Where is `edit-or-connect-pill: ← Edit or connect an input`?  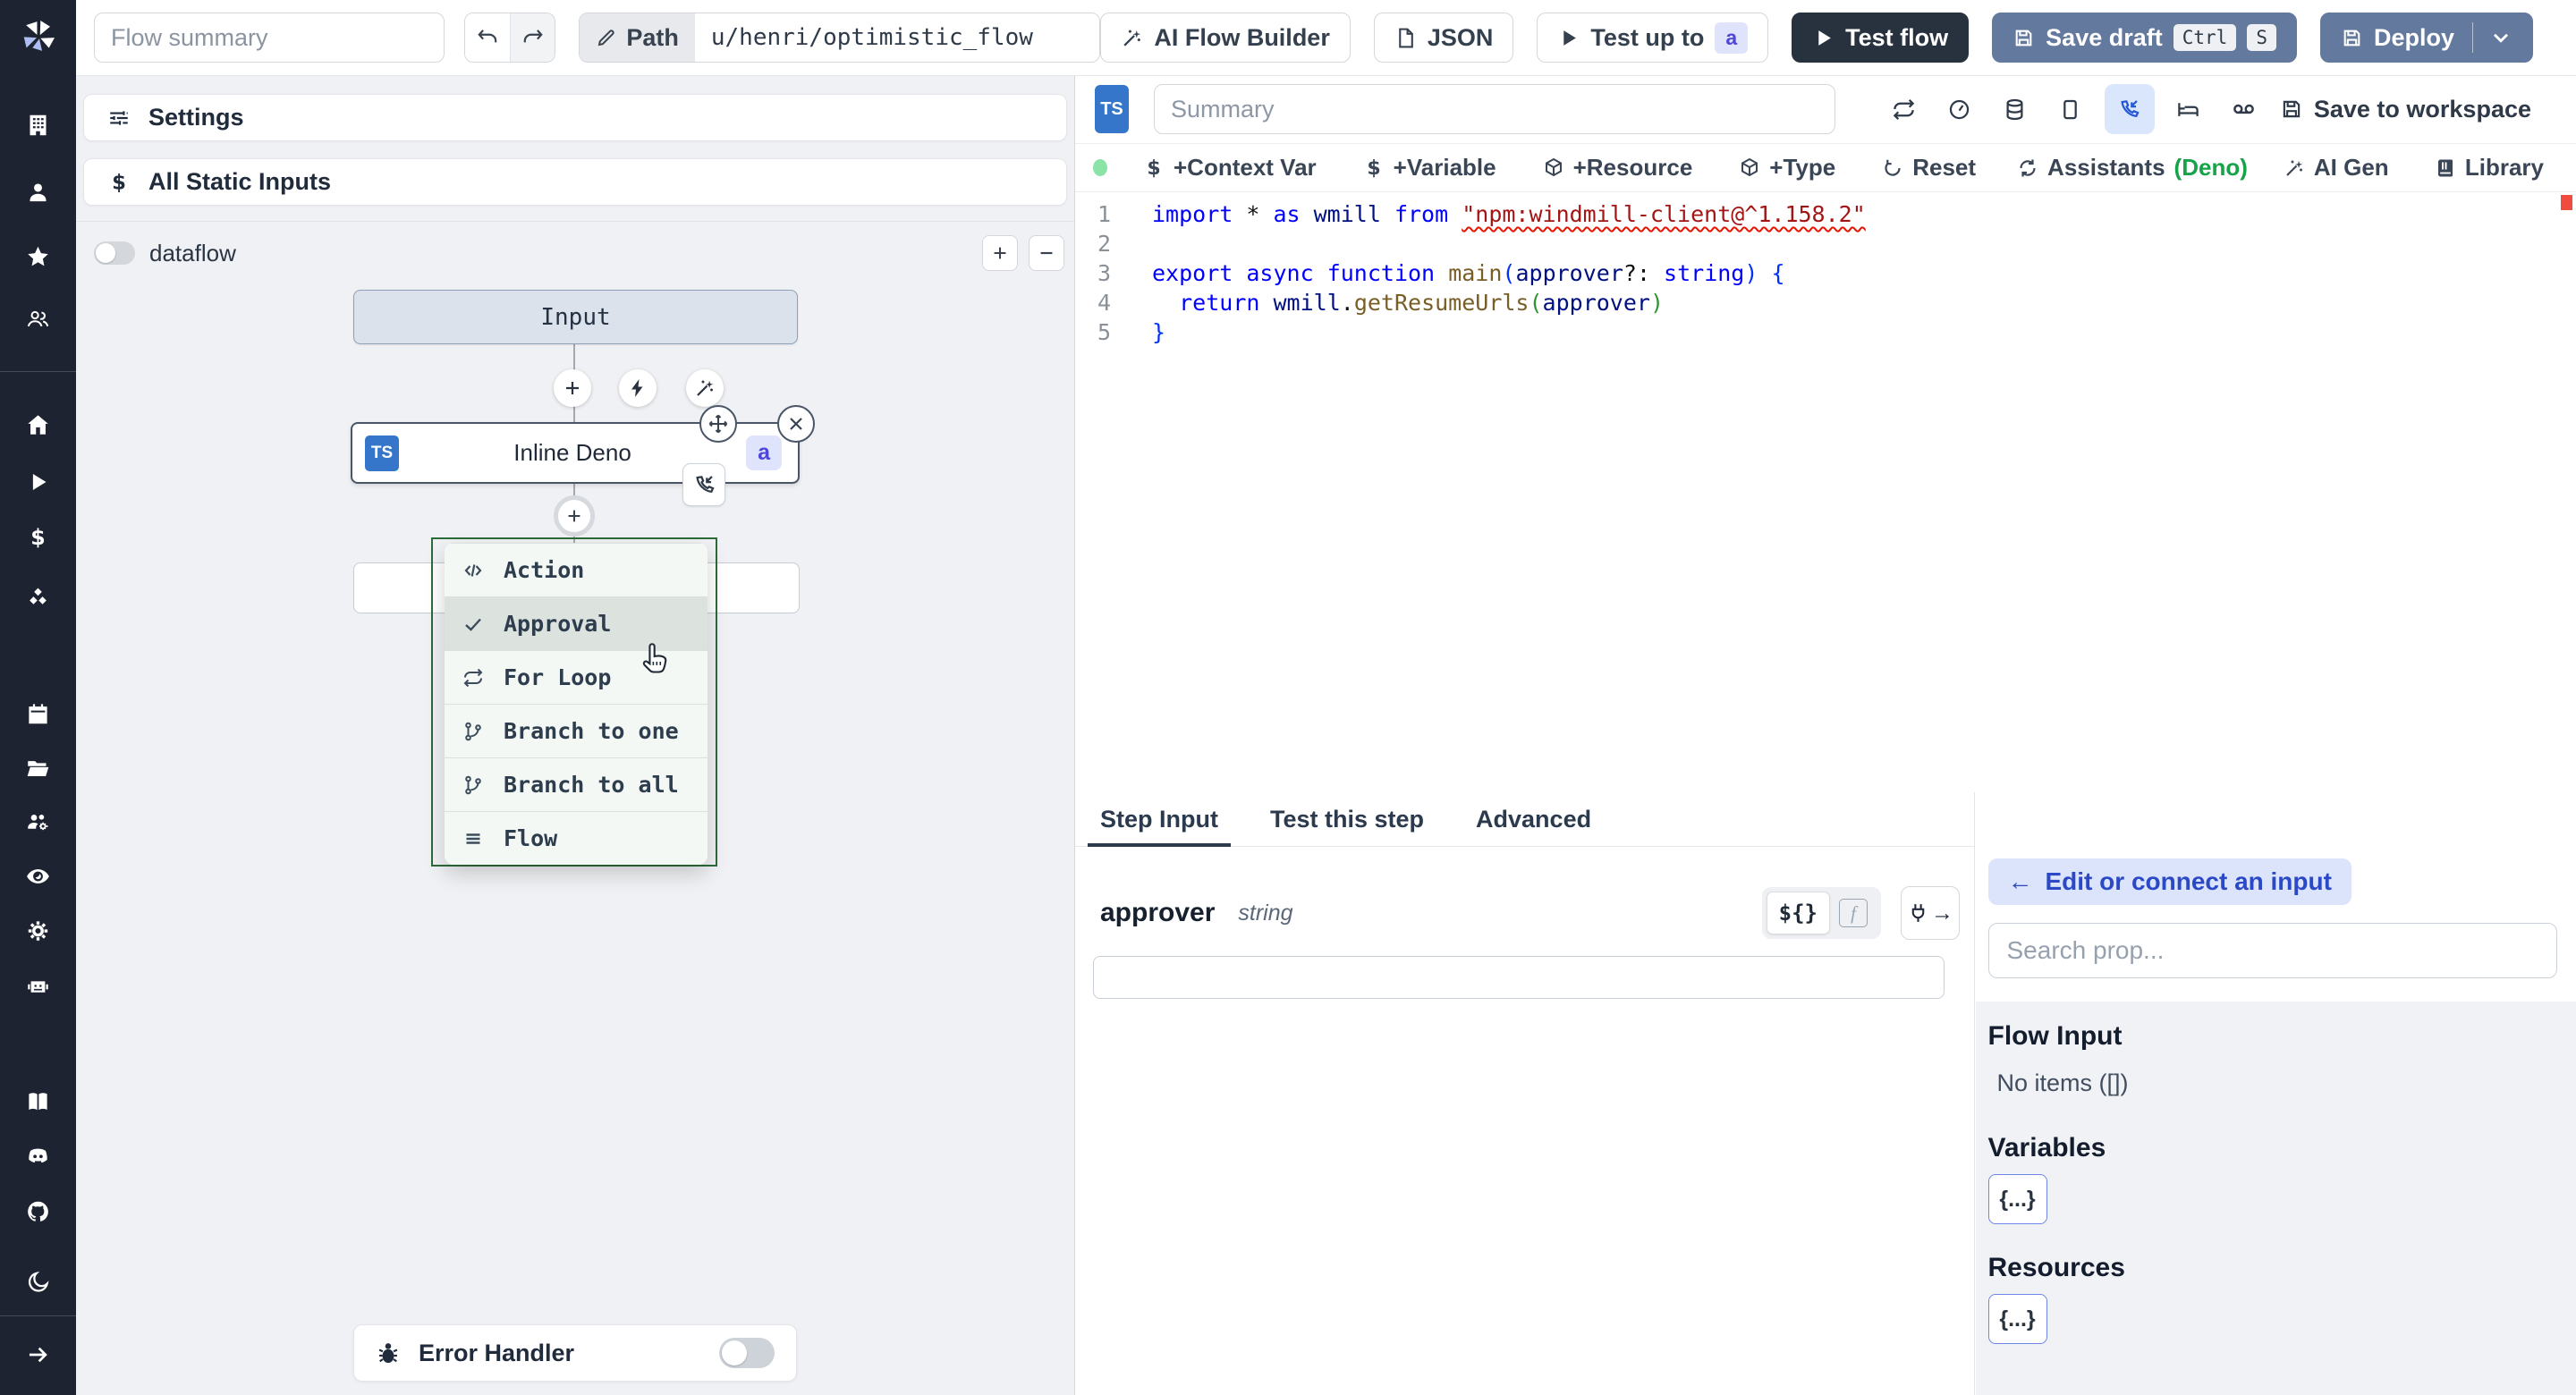 edit-or-connect-pill: ← Edit or connect an input is located at coordinates (2169, 881).